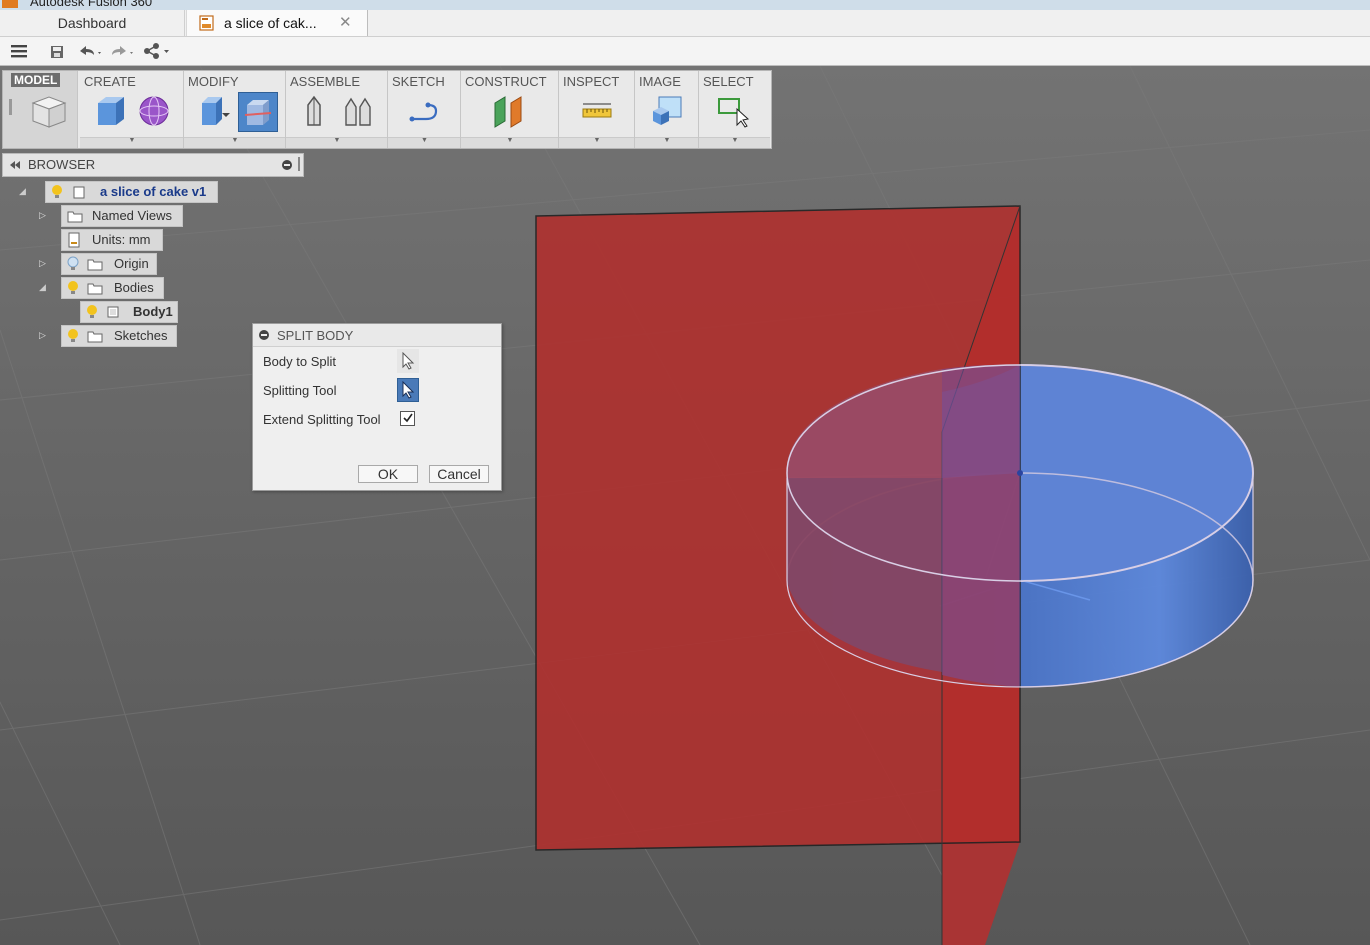 The image size is (1370, 945). What do you see at coordinates (264, 335) in the screenshot?
I see `collapse-dialog-icon` at bounding box center [264, 335].